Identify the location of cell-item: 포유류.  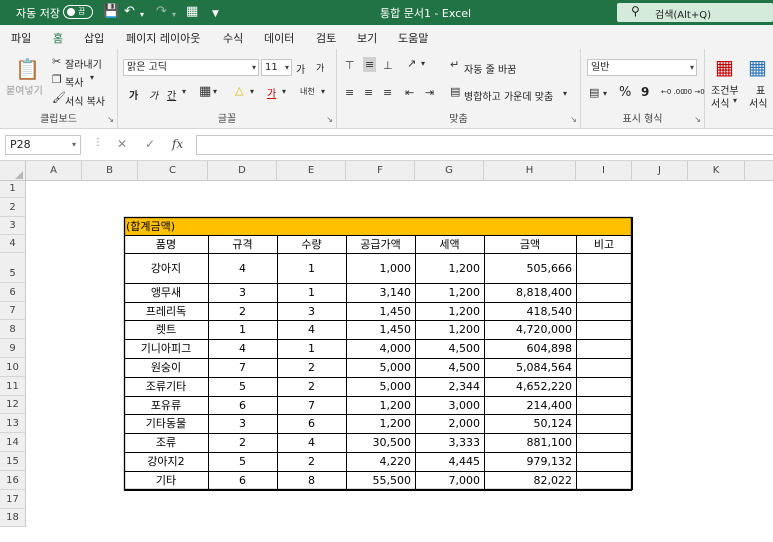
(166, 405).